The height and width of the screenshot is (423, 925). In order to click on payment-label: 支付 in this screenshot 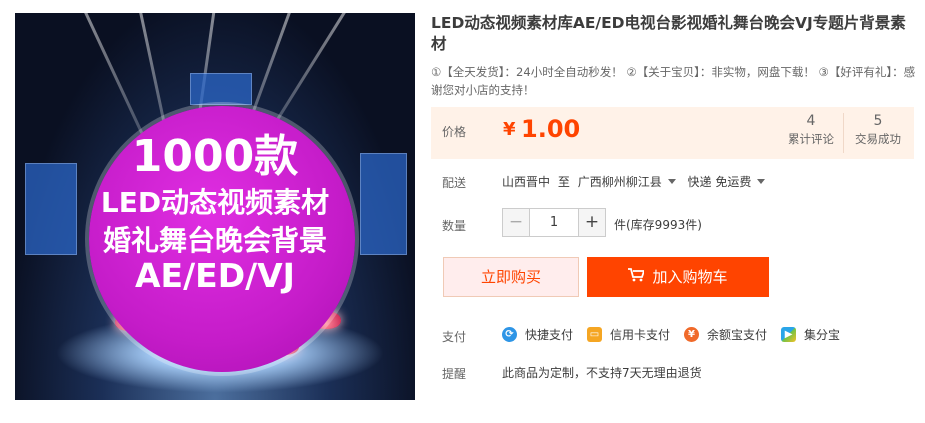, I will do `click(454, 337)`.